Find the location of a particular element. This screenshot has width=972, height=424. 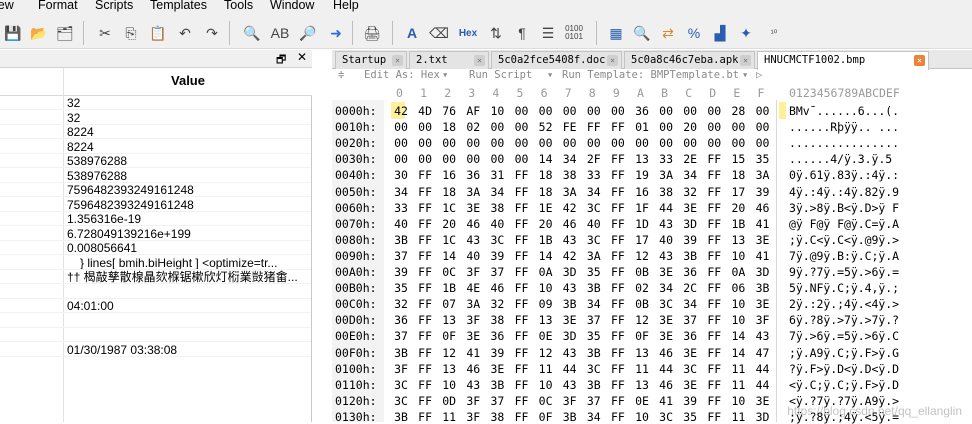

hex-byte: 41 is located at coordinates (763, 224).